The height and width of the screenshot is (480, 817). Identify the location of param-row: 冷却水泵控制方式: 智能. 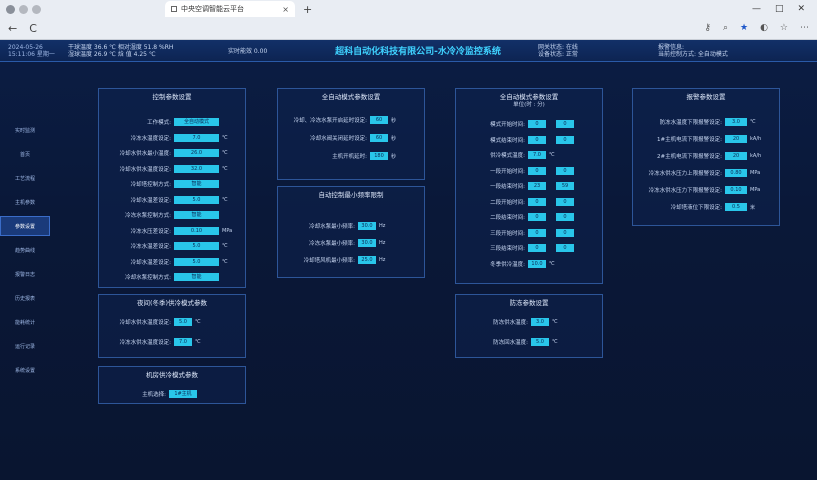
(172, 277).